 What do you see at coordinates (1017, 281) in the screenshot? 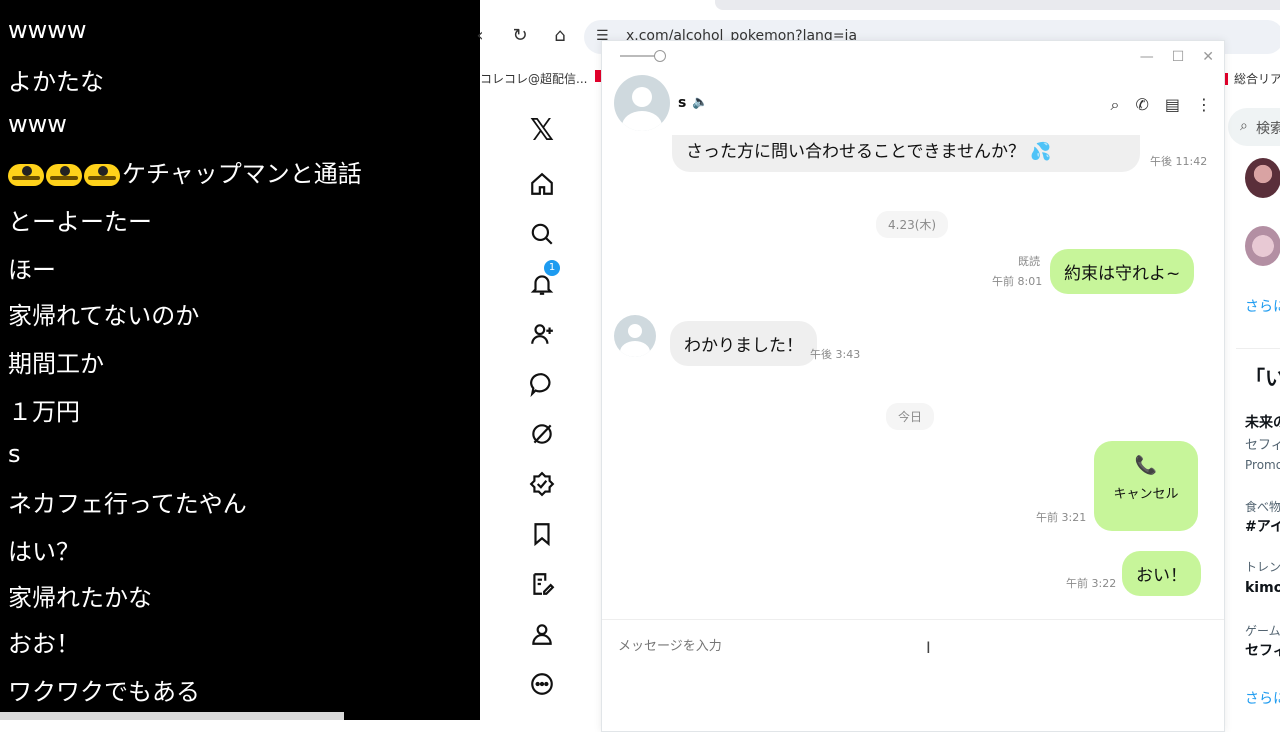
I see `message-time: 午前 8:01` at bounding box center [1017, 281].